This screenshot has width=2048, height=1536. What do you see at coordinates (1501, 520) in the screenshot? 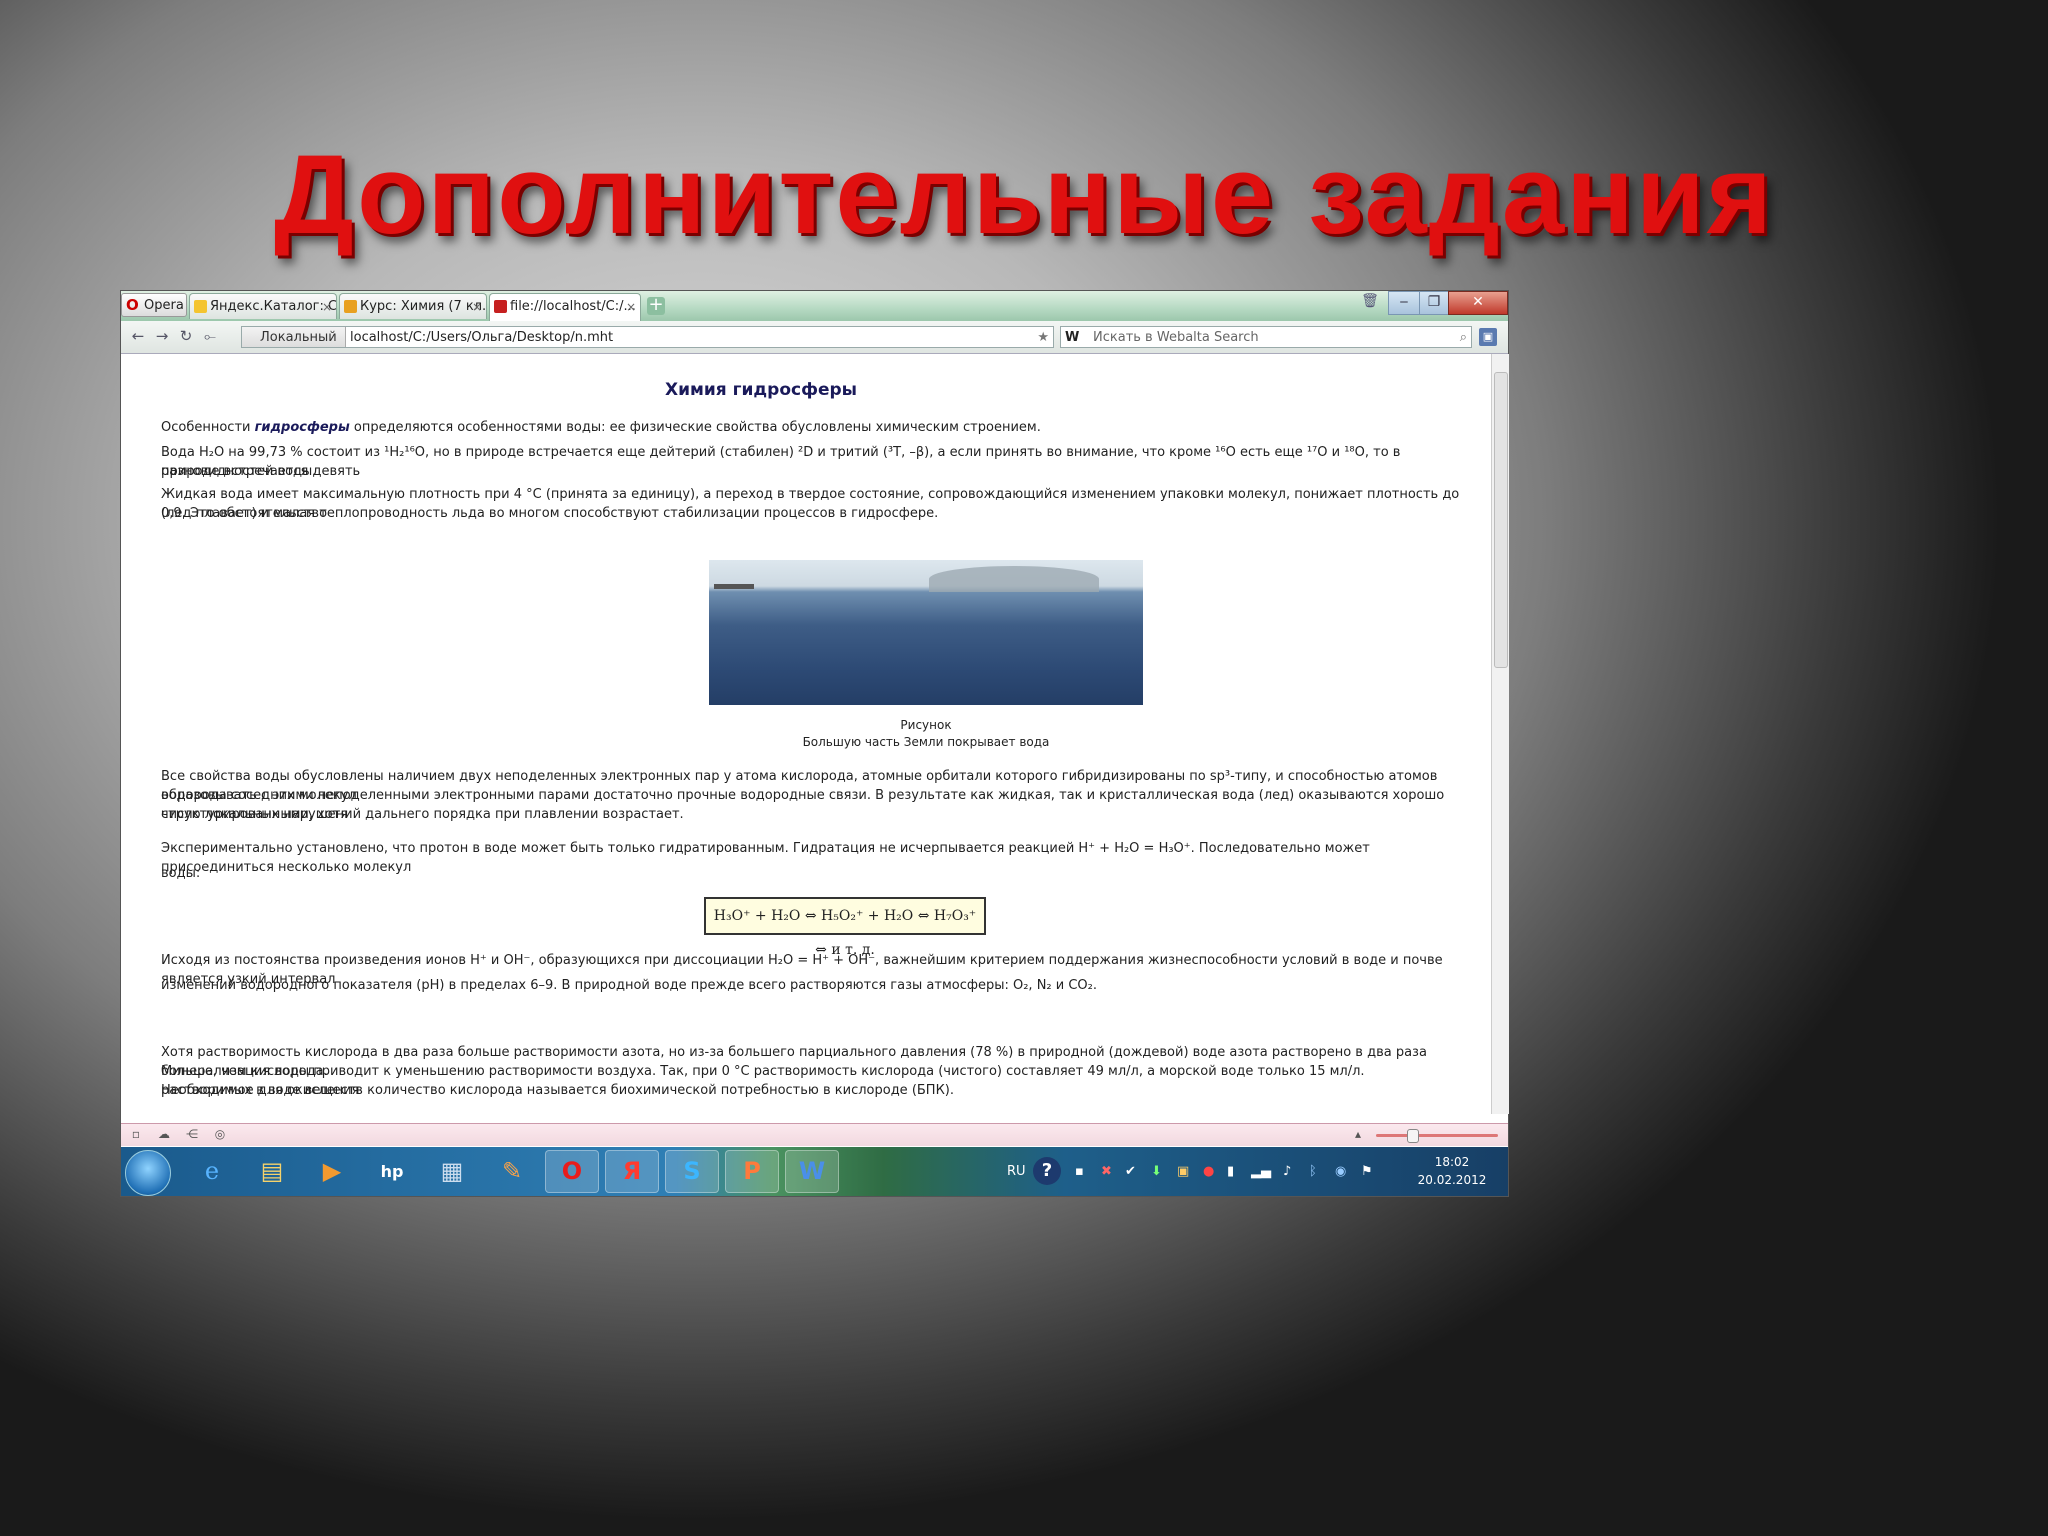
I see `scrollbar-thumb` at bounding box center [1501, 520].